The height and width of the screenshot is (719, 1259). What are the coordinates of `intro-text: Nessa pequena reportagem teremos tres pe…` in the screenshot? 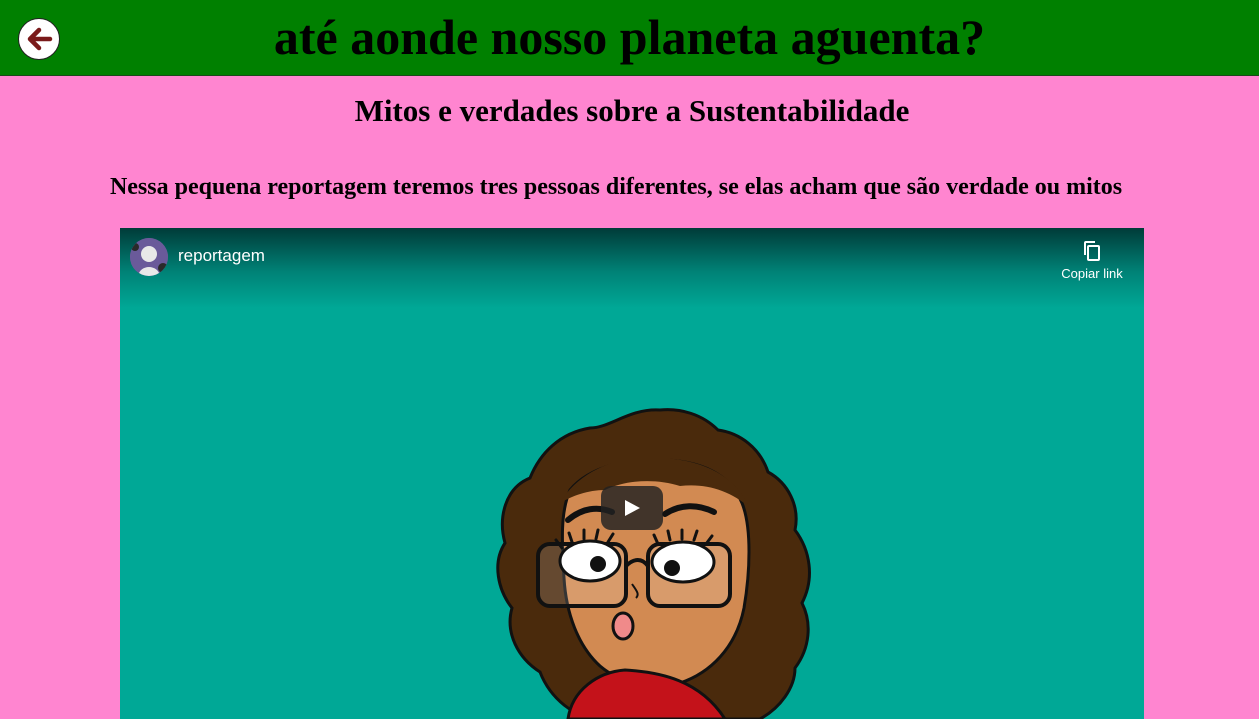 It's located at (616, 187).